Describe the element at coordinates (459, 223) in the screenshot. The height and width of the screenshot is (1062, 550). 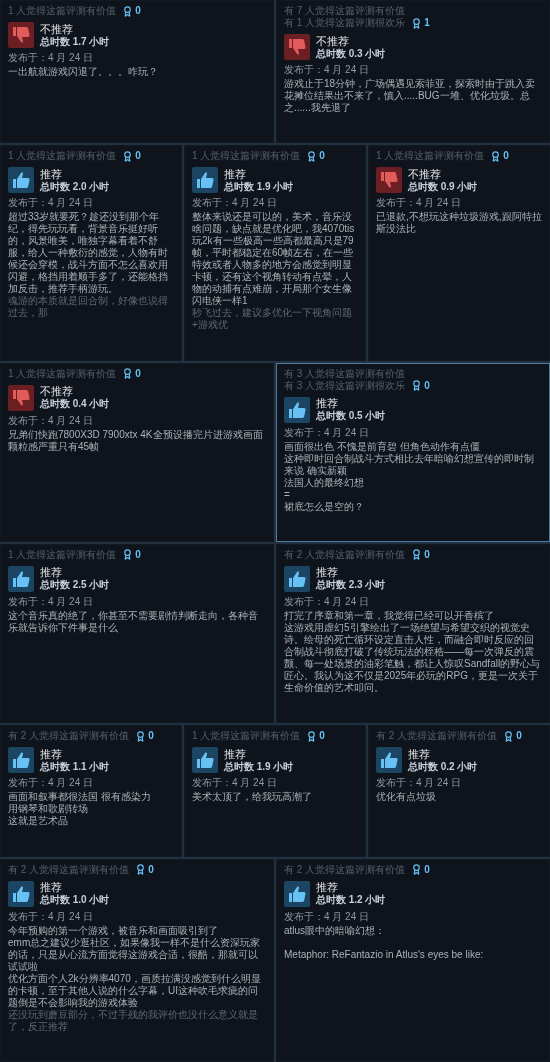
I see `review-text: 已退款,不想玩这种垃圾游戏,跟阿特拉斯没法比` at that location.